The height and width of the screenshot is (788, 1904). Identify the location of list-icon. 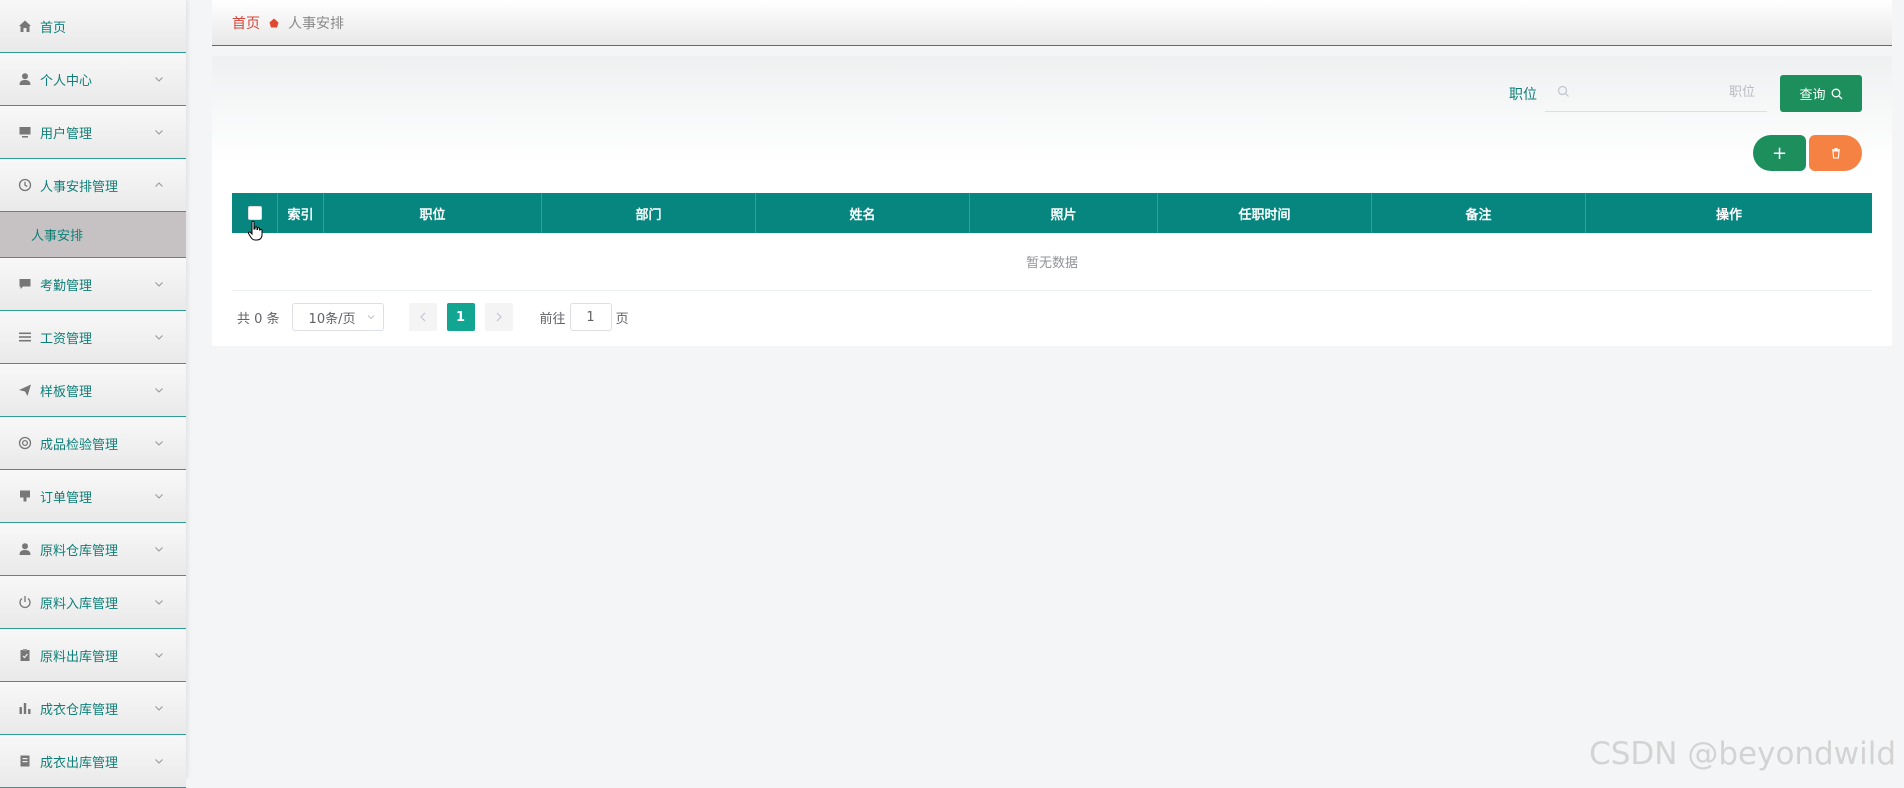
(25, 337).